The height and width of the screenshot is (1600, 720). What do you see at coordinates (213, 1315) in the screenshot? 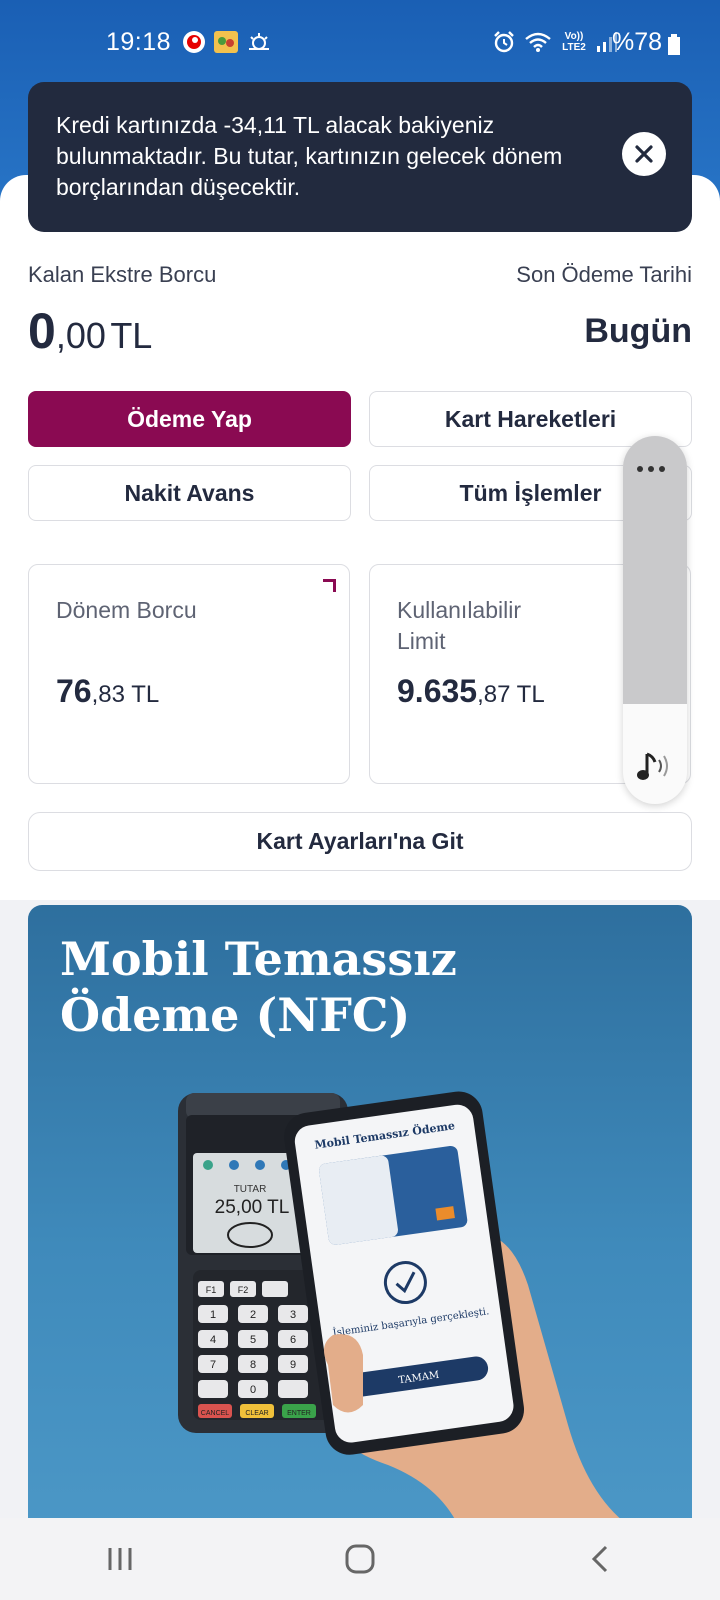
I see `pos-key-1: 1` at bounding box center [213, 1315].